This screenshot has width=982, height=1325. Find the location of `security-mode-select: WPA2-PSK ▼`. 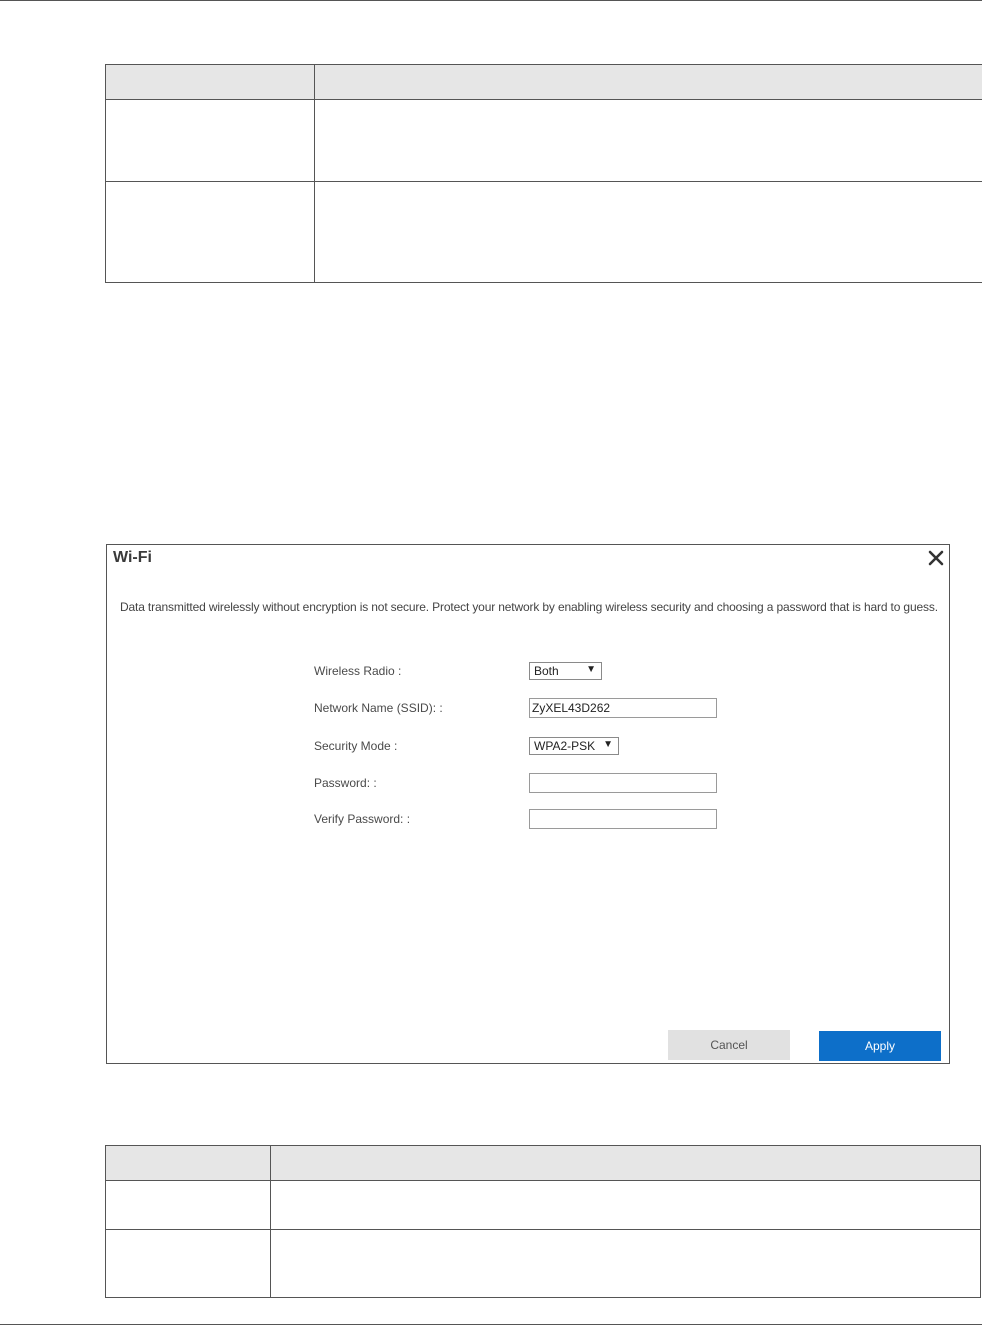

security-mode-select: WPA2-PSK ▼ is located at coordinates (574, 746).